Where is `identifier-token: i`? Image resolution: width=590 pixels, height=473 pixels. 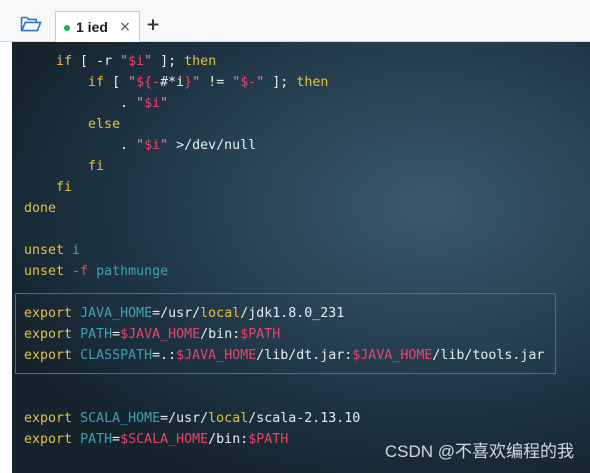 identifier-token: i is located at coordinates (76, 250).